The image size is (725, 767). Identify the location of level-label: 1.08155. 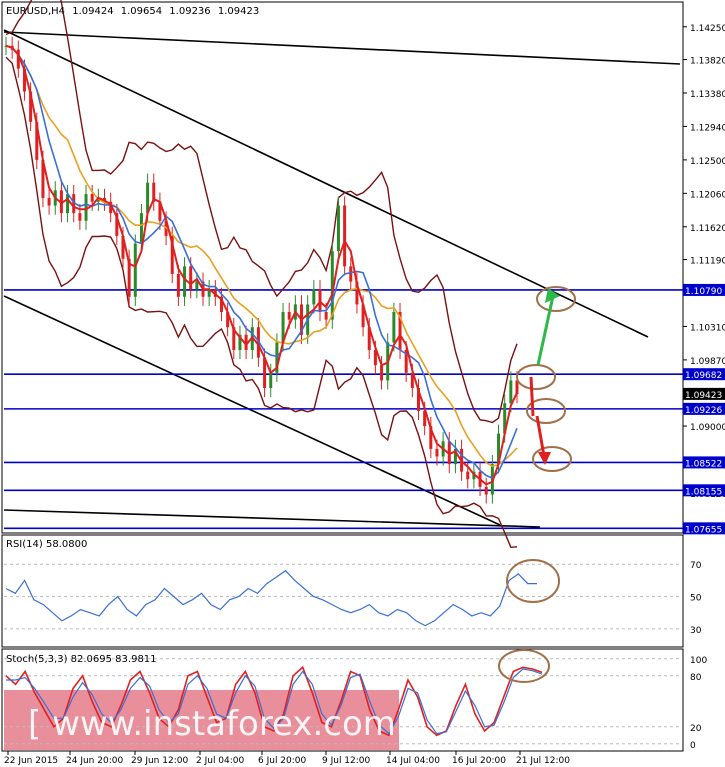
(703, 492).